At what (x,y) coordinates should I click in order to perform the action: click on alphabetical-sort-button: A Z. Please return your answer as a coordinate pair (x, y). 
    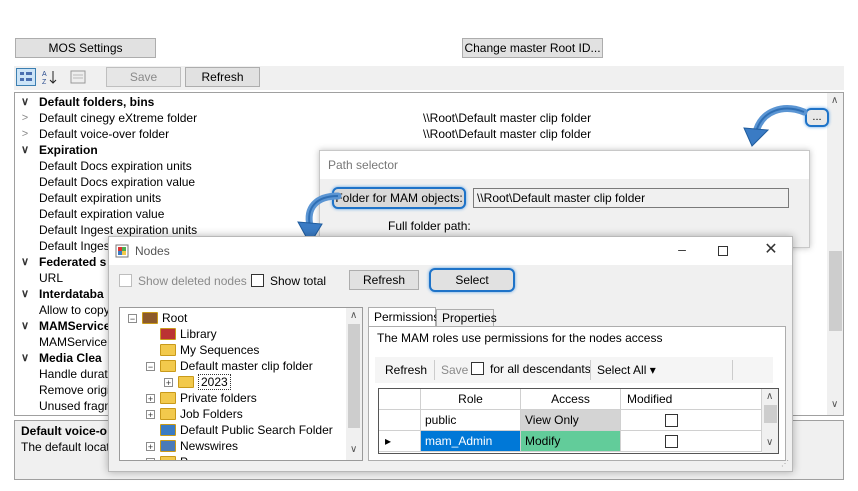
    Looking at the image, I should click on (50, 77).